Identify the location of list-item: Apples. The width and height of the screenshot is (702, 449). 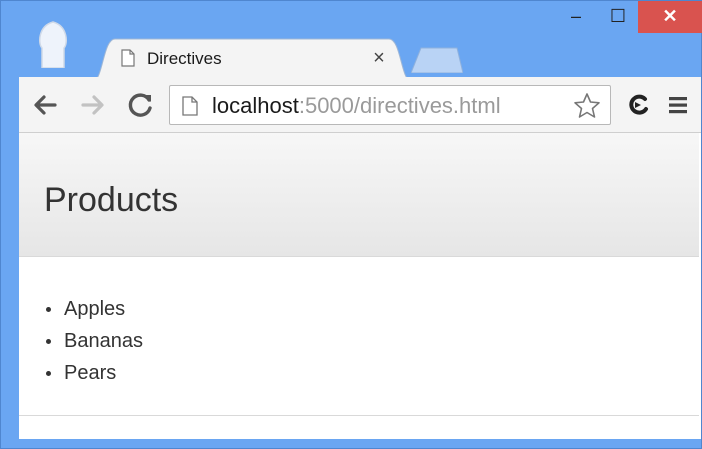
(81, 309).